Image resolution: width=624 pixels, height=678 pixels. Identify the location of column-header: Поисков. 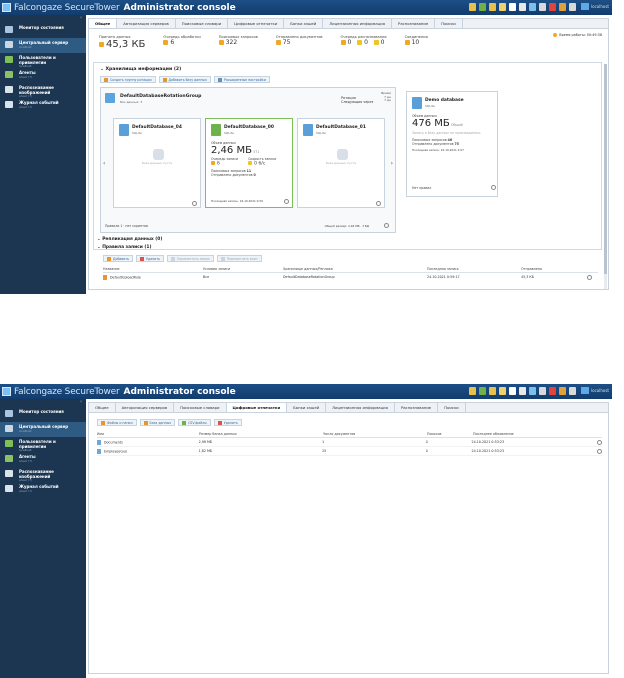
(450, 434).